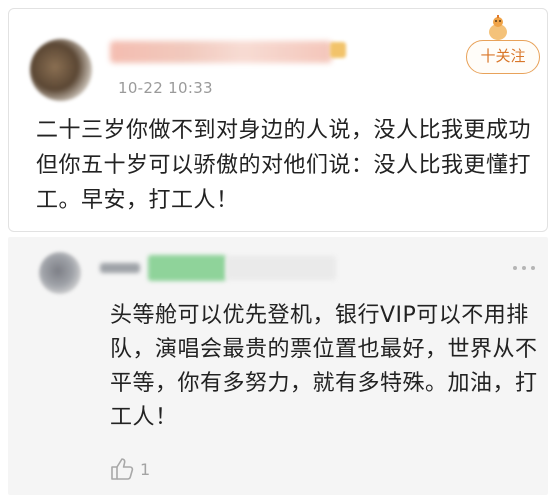  I want to click on more-dots-icon, so click(524, 268).